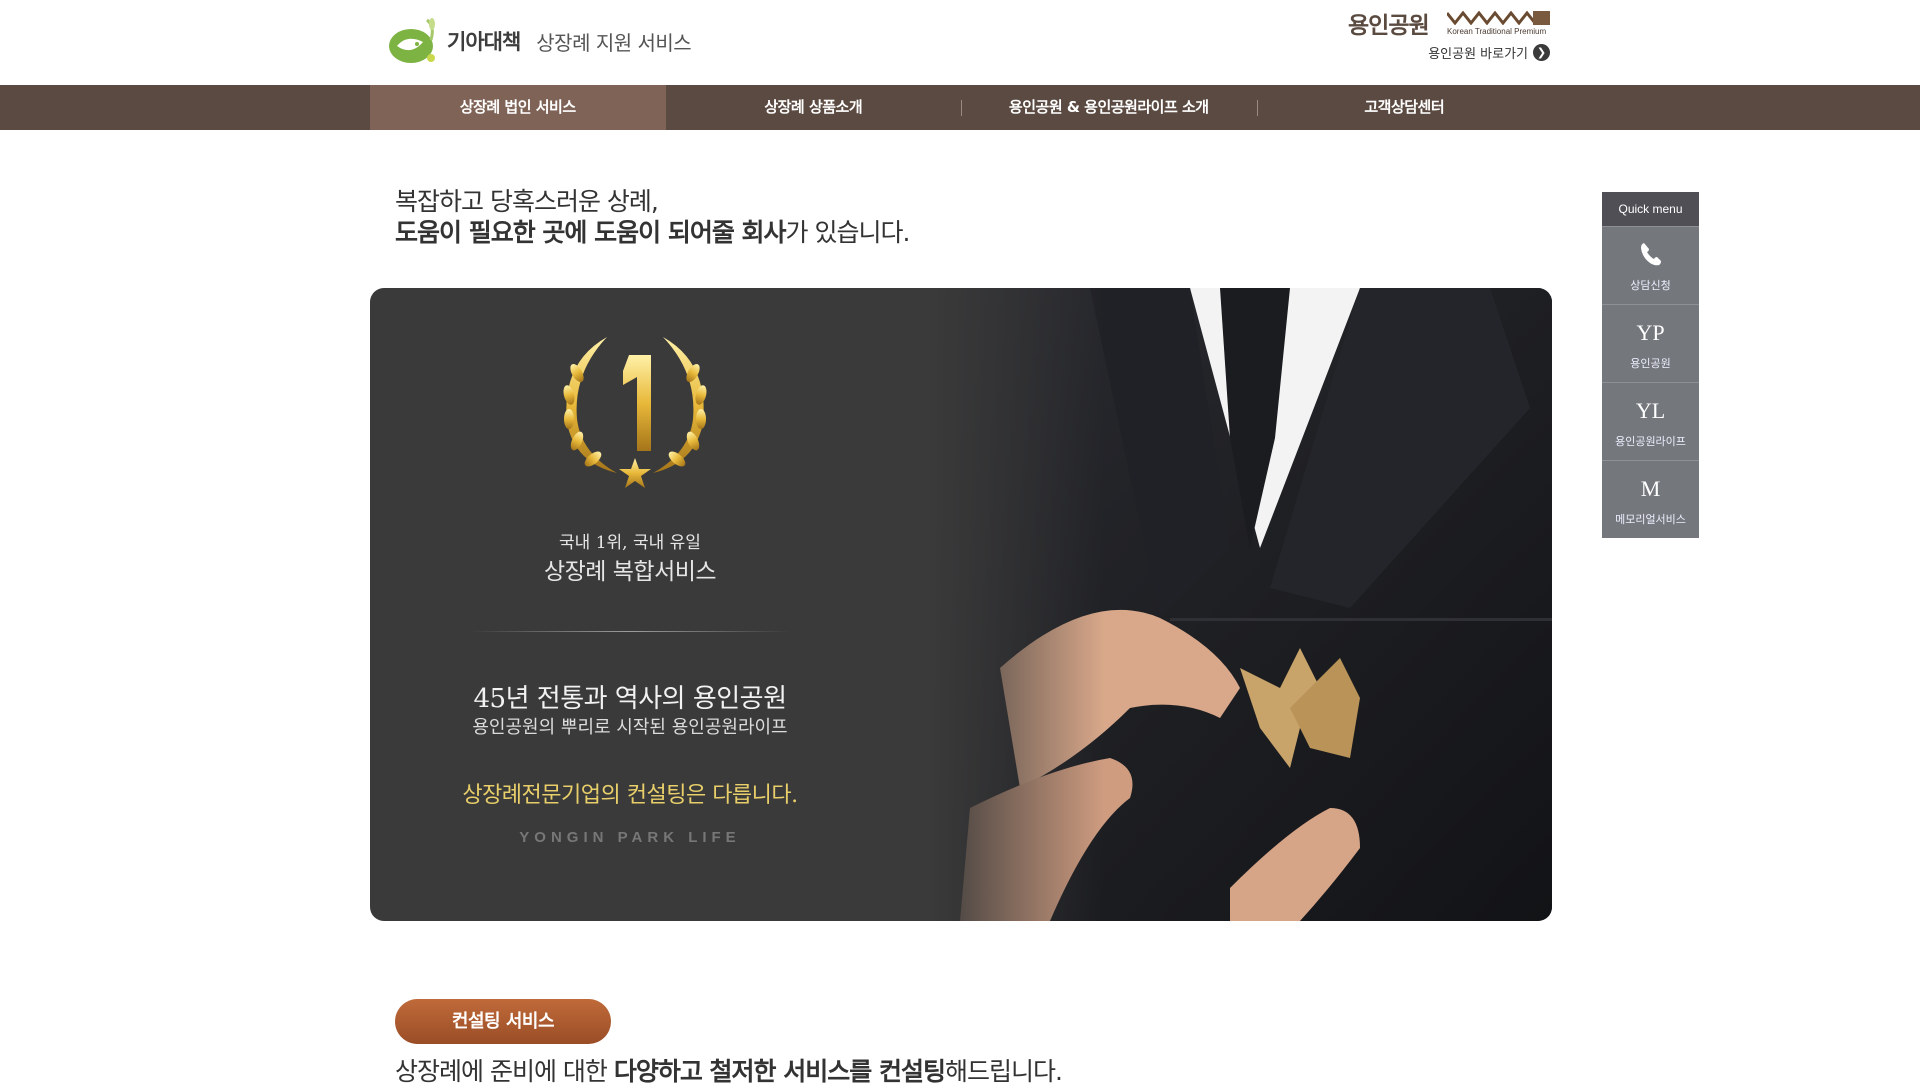 The height and width of the screenshot is (1088, 1920). What do you see at coordinates (1497, 31) in the screenshot?
I see `park-tagline: Korean Traditional Premium` at bounding box center [1497, 31].